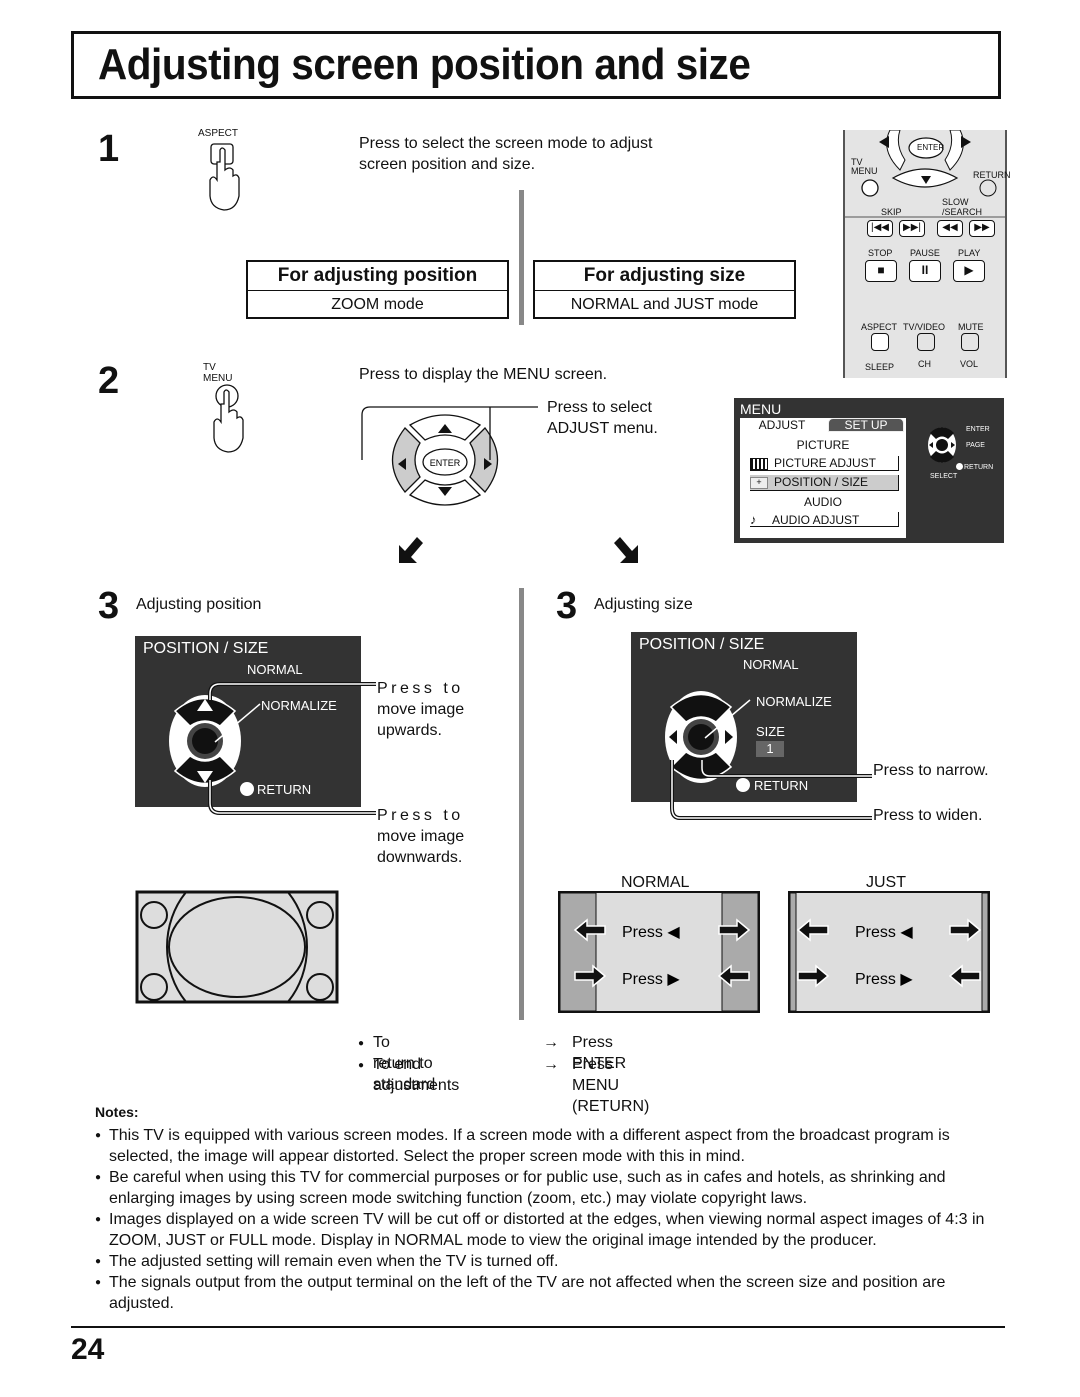 This screenshot has height=1397, width=1080. What do you see at coordinates (782, 425) in the screenshot?
I see `menu-tab-adjust: ADJUST` at bounding box center [782, 425].